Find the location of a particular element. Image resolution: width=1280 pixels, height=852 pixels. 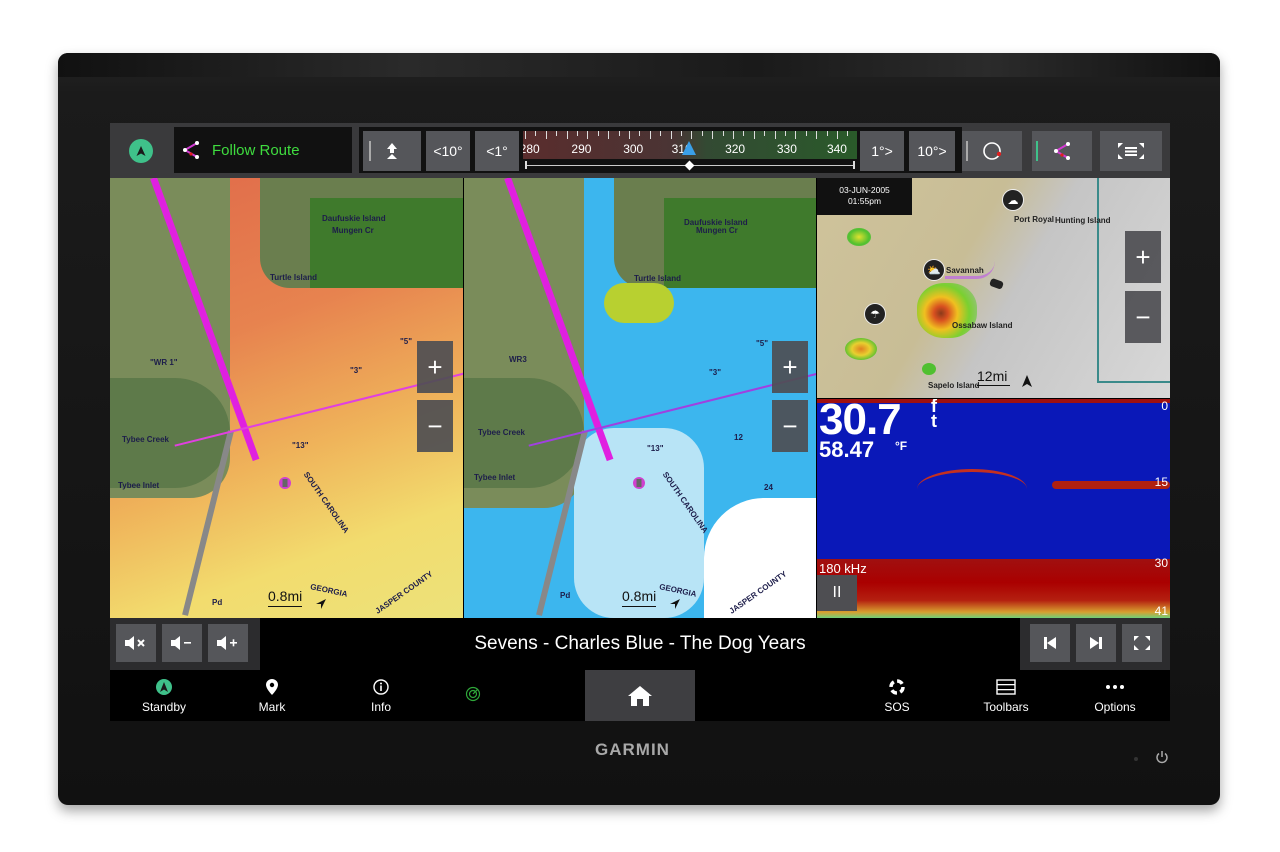

heading-pointer-icon is located at coordinates (689, 148).